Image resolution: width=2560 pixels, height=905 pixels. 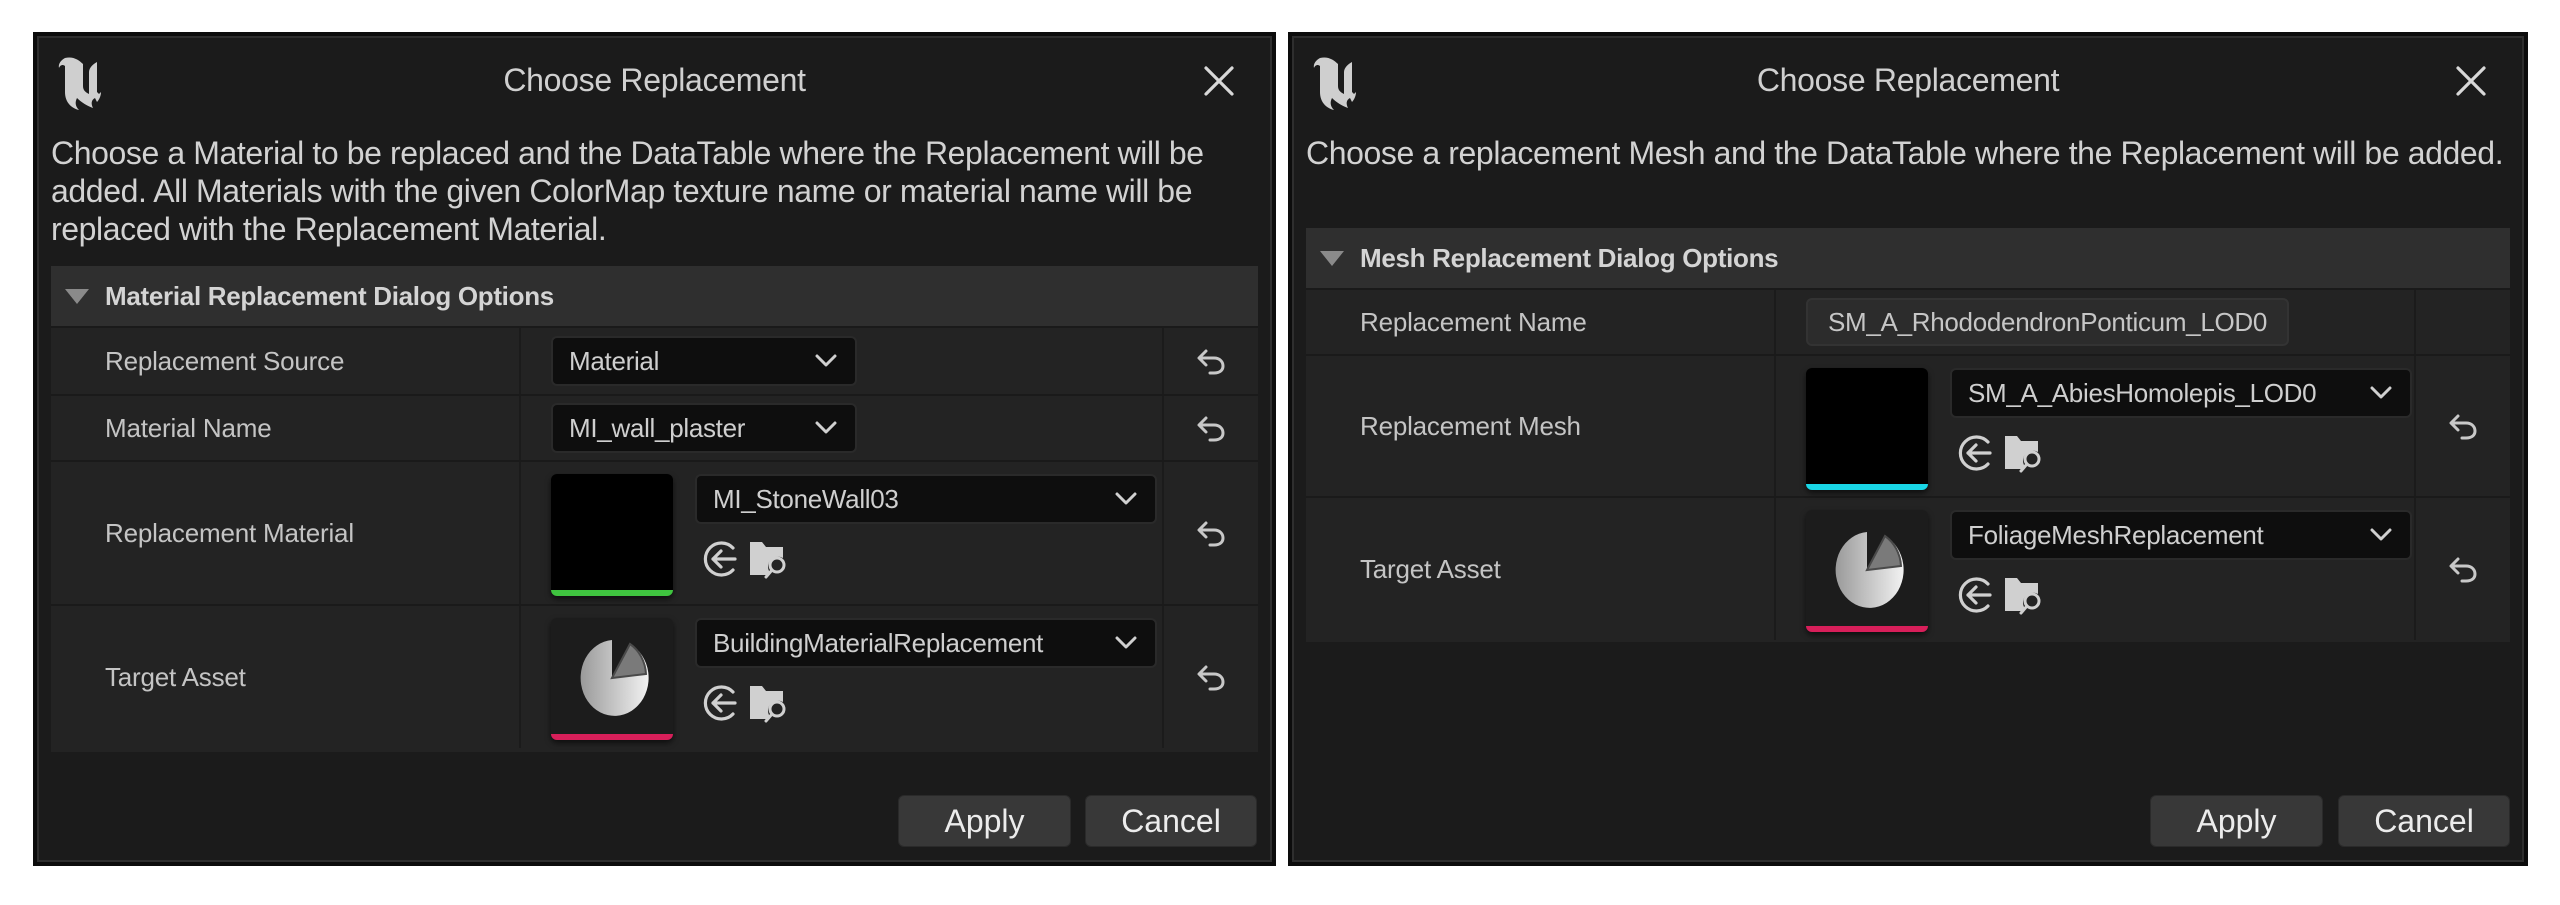 What do you see at coordinates (286, 428) in the screenshot?
I see `property-label: Material Name` at bounding box center [286, 428].